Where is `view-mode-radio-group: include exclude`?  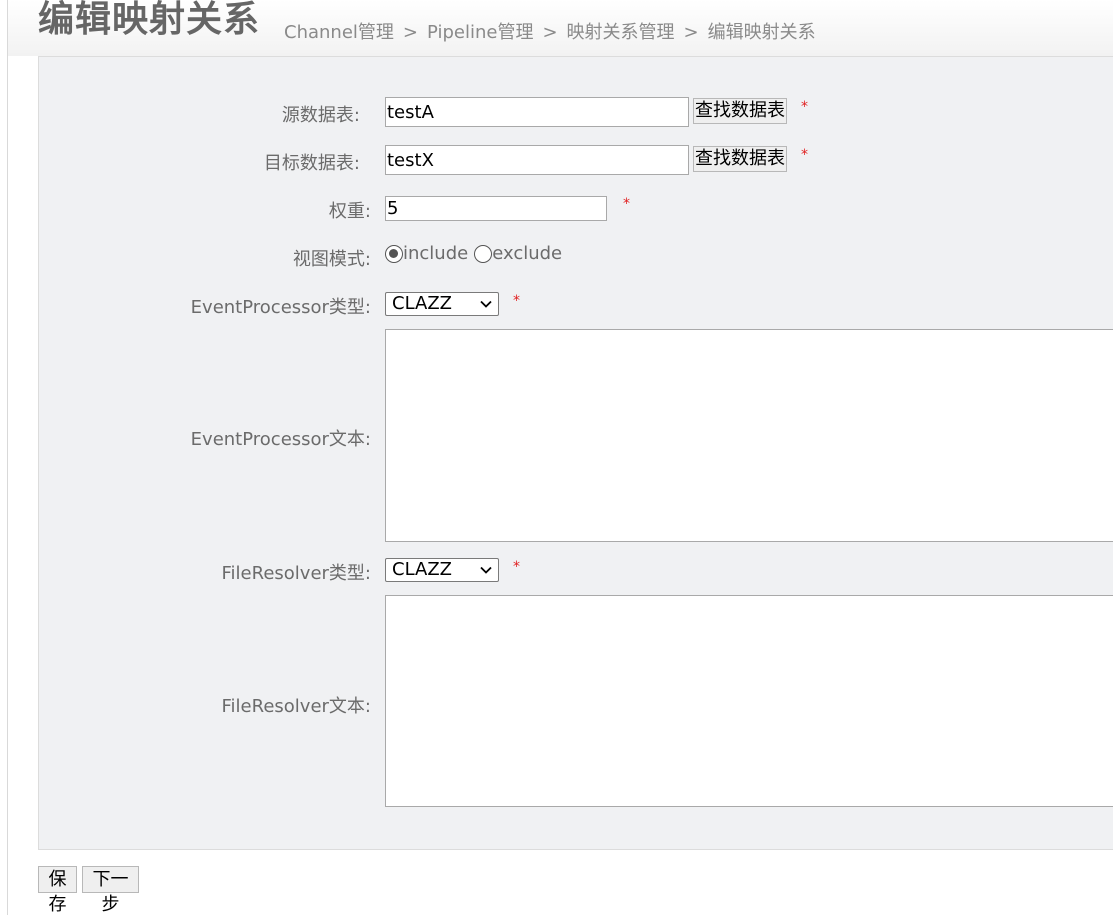 view-mode-radio-group: include exclude is located at coordinates (473, 253).